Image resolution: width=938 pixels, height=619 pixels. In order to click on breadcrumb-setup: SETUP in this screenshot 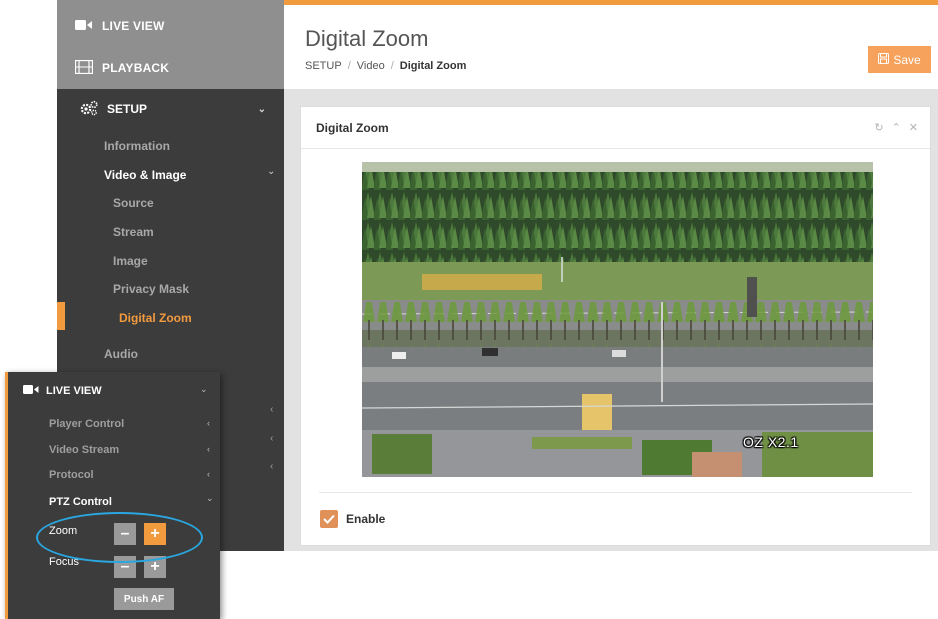, I will do `click(323, 66)`.